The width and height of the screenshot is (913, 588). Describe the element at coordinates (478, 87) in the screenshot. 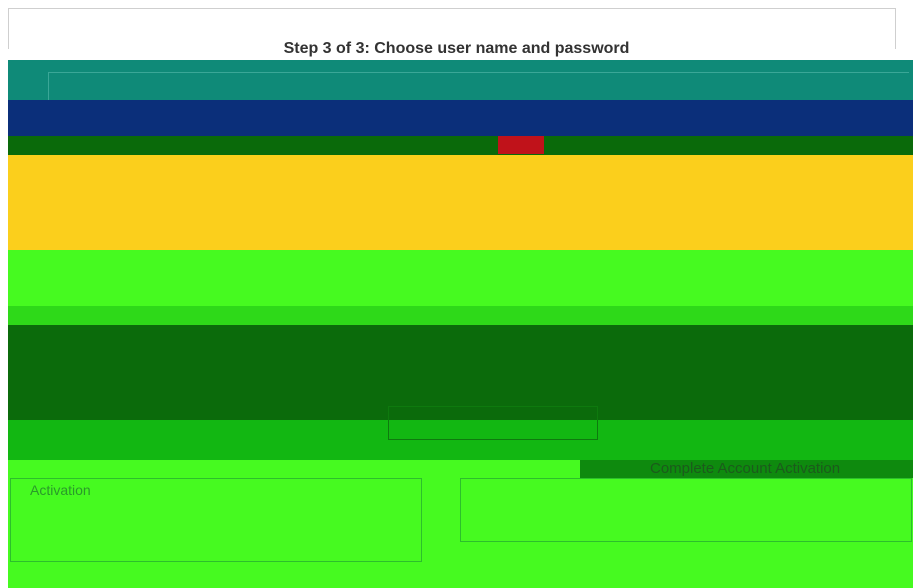

I see `teal-banner-inner` at that location.